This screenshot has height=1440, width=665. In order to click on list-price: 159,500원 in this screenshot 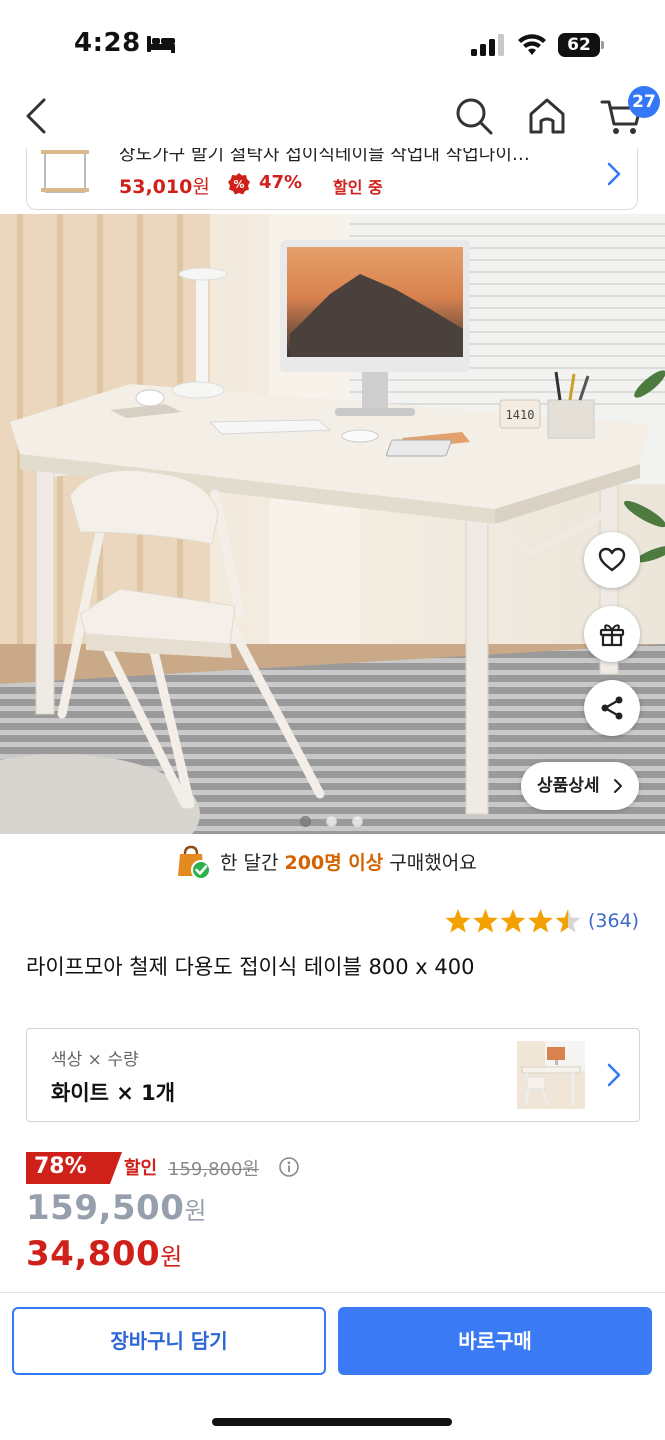, I will do `click(116, 1208)`.